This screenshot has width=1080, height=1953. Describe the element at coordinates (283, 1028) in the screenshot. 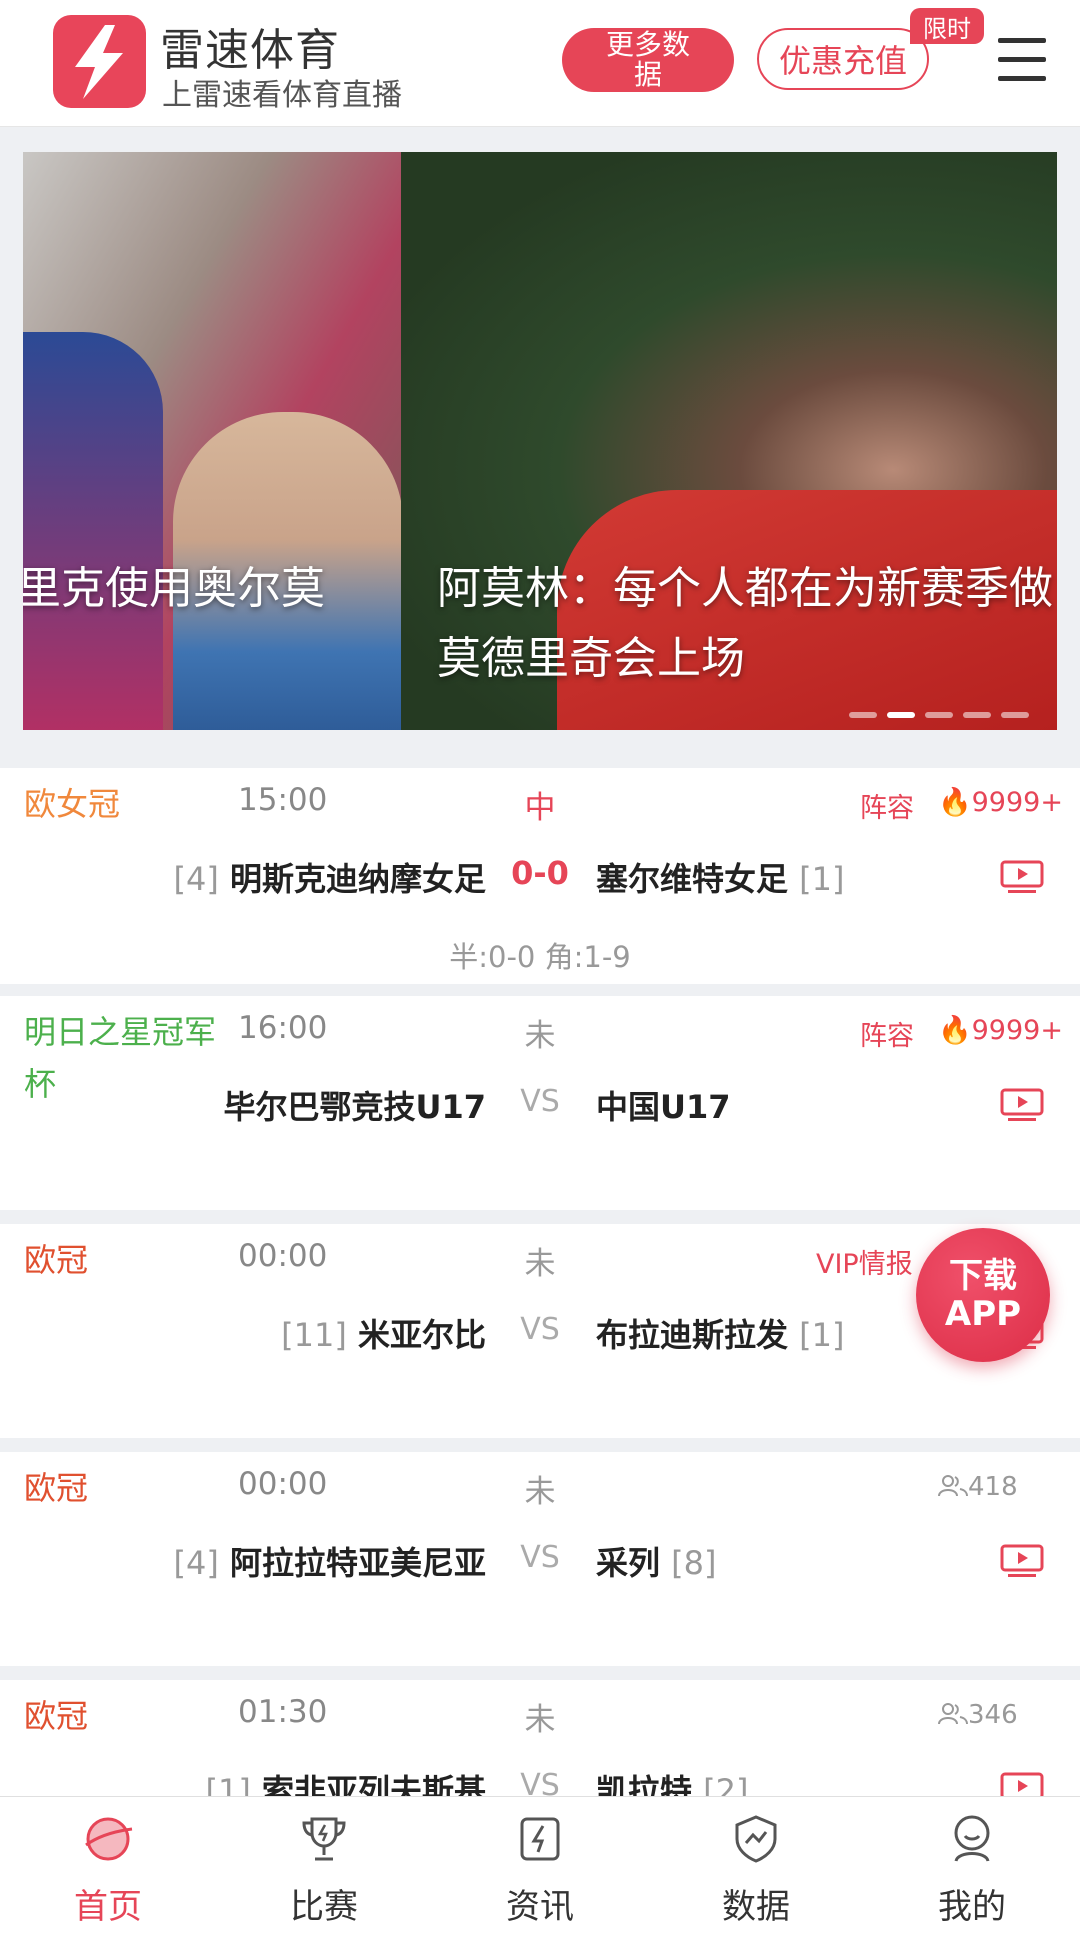

I see `match-time: 16:00` at that location.